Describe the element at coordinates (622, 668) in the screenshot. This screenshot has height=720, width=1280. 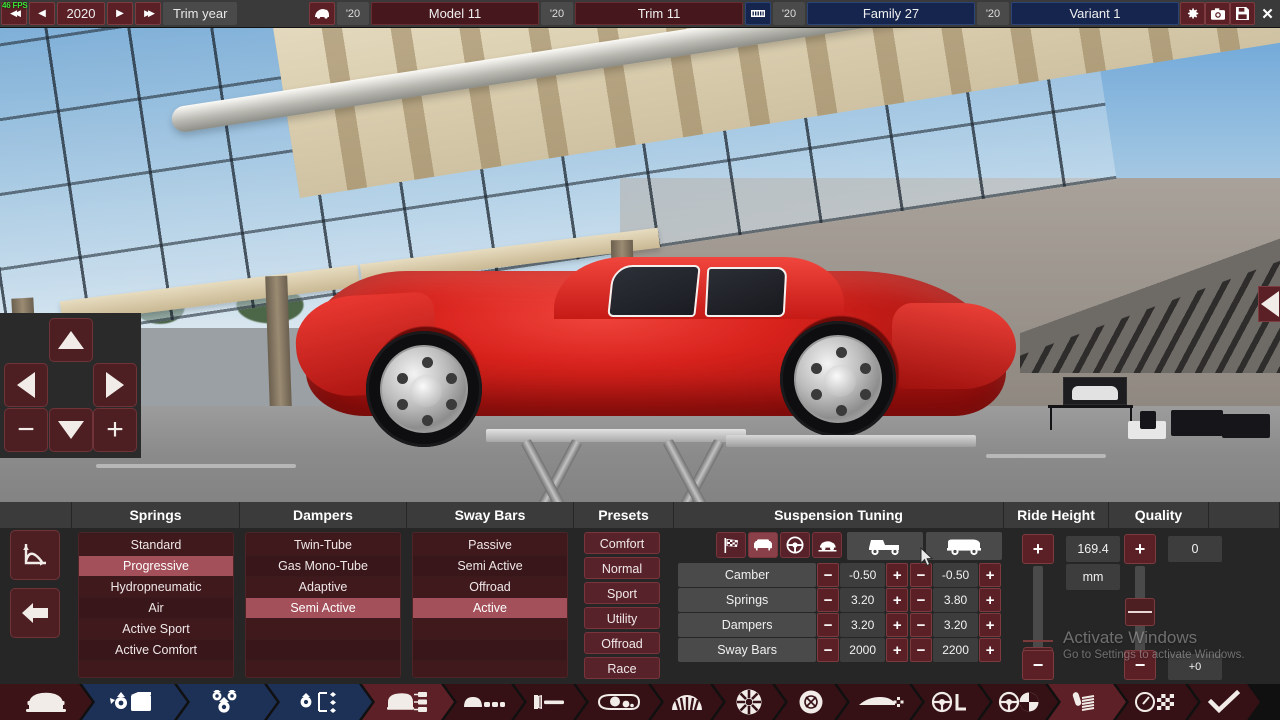
I see `preset-race-button: Race` at that location.